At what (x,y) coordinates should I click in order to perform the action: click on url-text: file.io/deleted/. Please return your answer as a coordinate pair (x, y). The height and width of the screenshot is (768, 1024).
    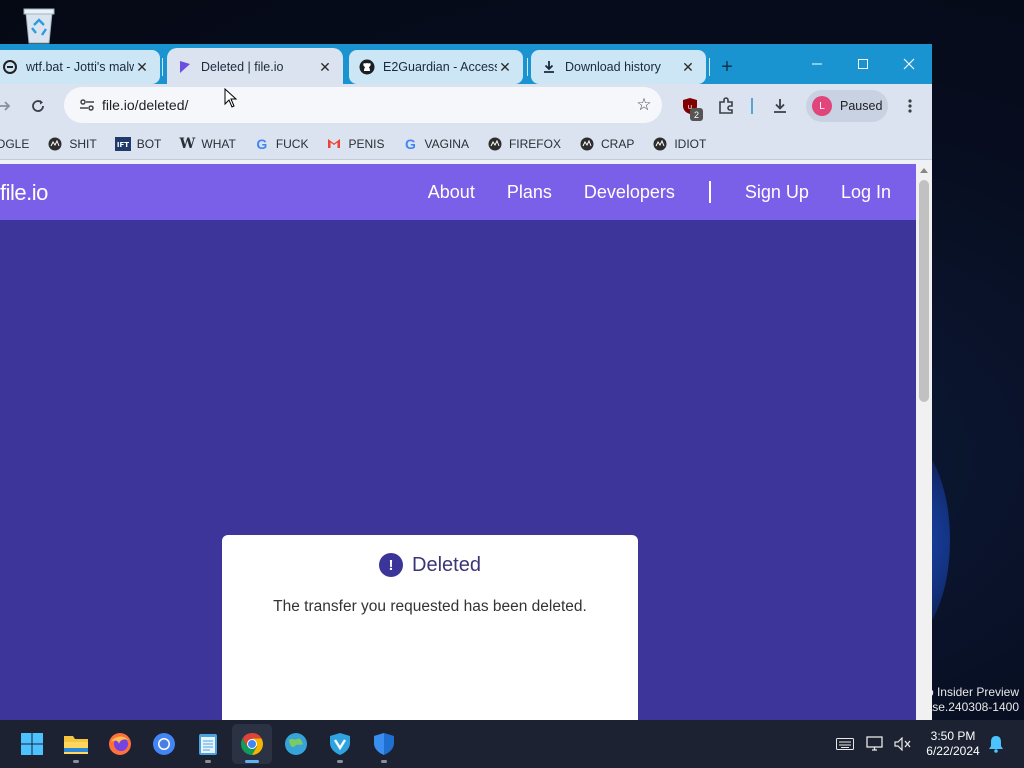
    Looking at the image, I should click on (364, 105).